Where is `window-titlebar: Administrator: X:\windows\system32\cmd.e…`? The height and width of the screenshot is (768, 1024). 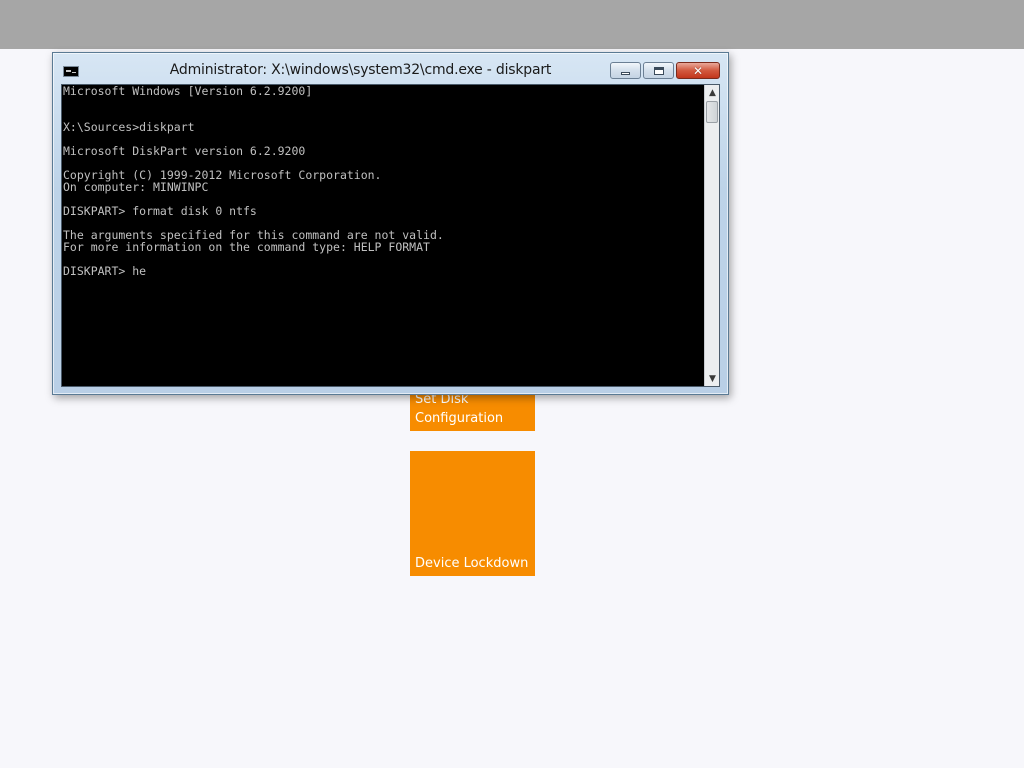
window-titlebar: Administrator: X:\windows\system32\cmd.e… is located at coordinates (390, 69).